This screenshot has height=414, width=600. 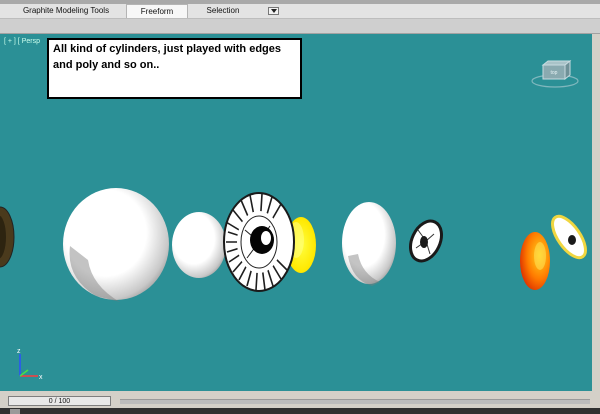 I want to click on axis-x-label: x, so click(x=41, y=377).